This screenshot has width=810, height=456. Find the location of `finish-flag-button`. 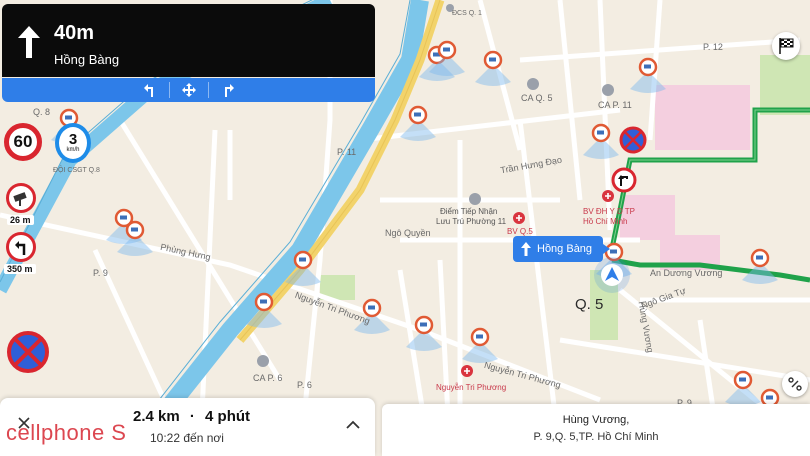

finish-flag-button is located at coordinates (786, 46).